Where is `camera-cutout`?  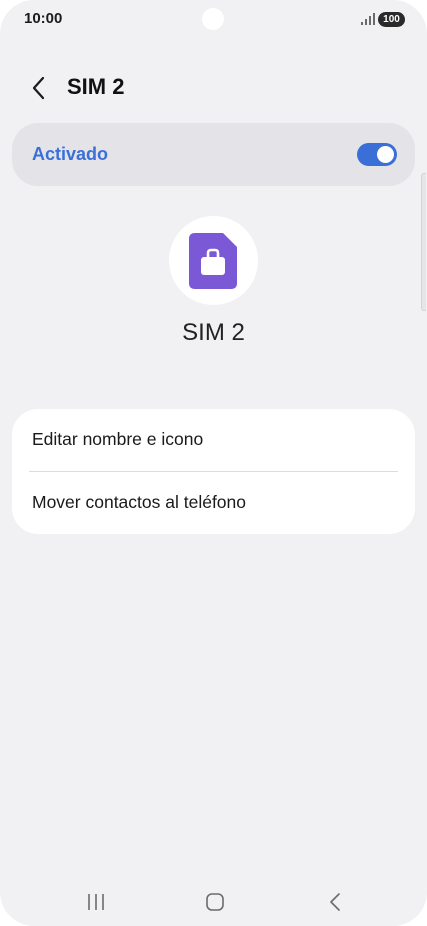 camera-cutout is located at coordinates (213, 19).